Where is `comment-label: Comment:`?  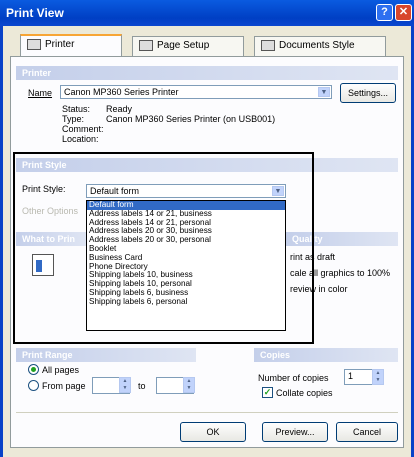
comment-label: Comment: is located at coordinates (83, 129).